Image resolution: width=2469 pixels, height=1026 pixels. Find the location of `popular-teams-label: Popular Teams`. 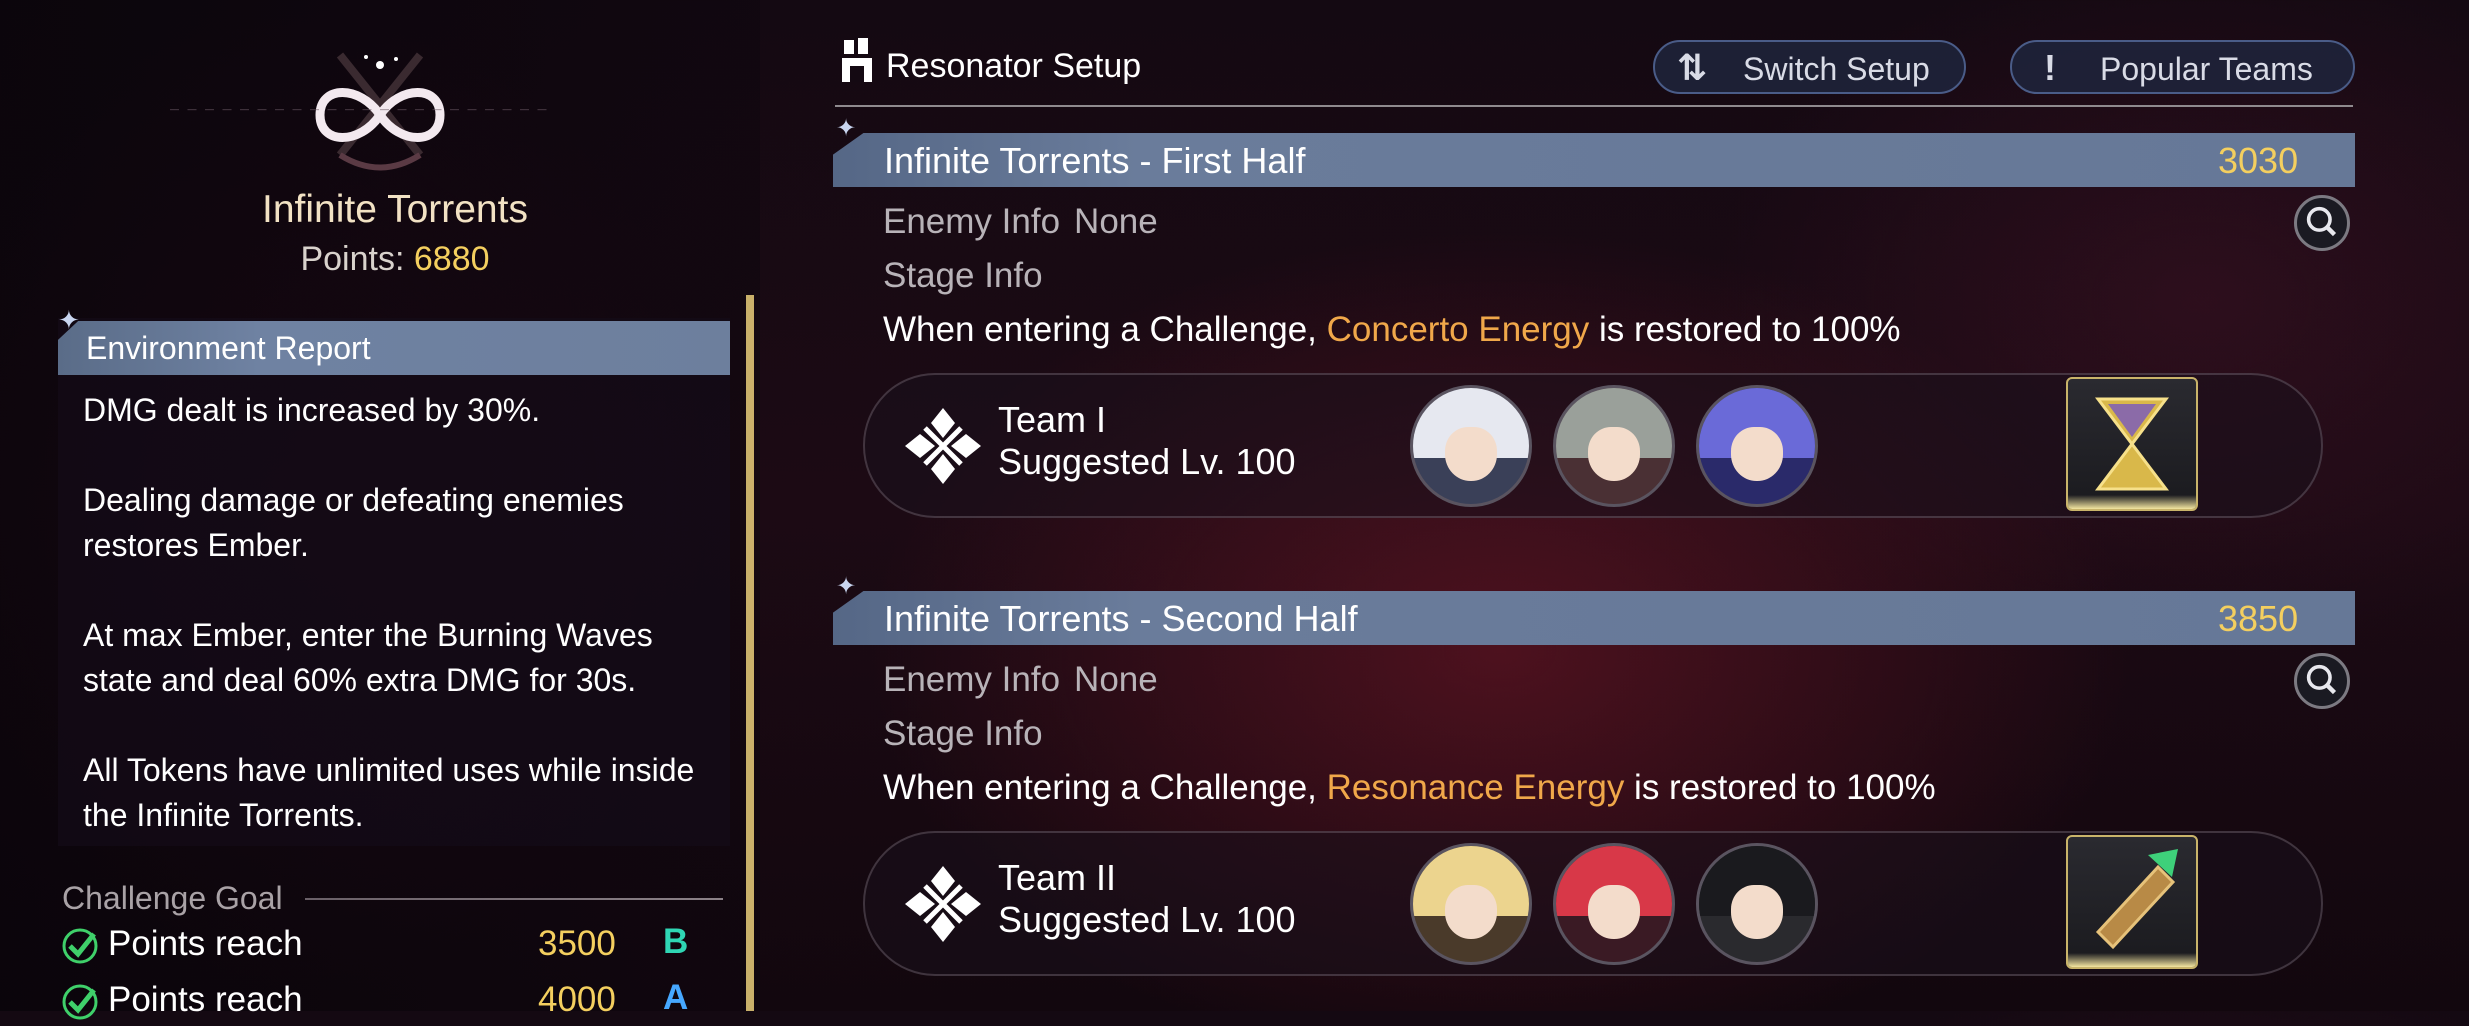

popular-teams-label: Popular Teams is located at coordinates (2206, 69).